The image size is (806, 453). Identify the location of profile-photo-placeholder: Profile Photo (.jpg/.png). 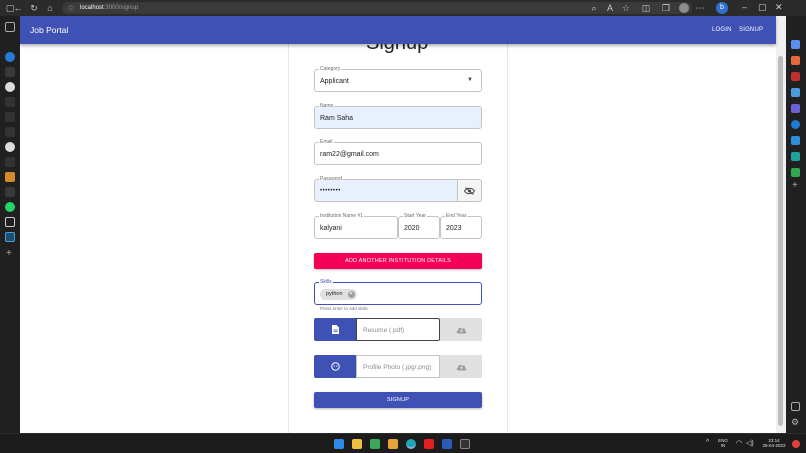
(397, 367).